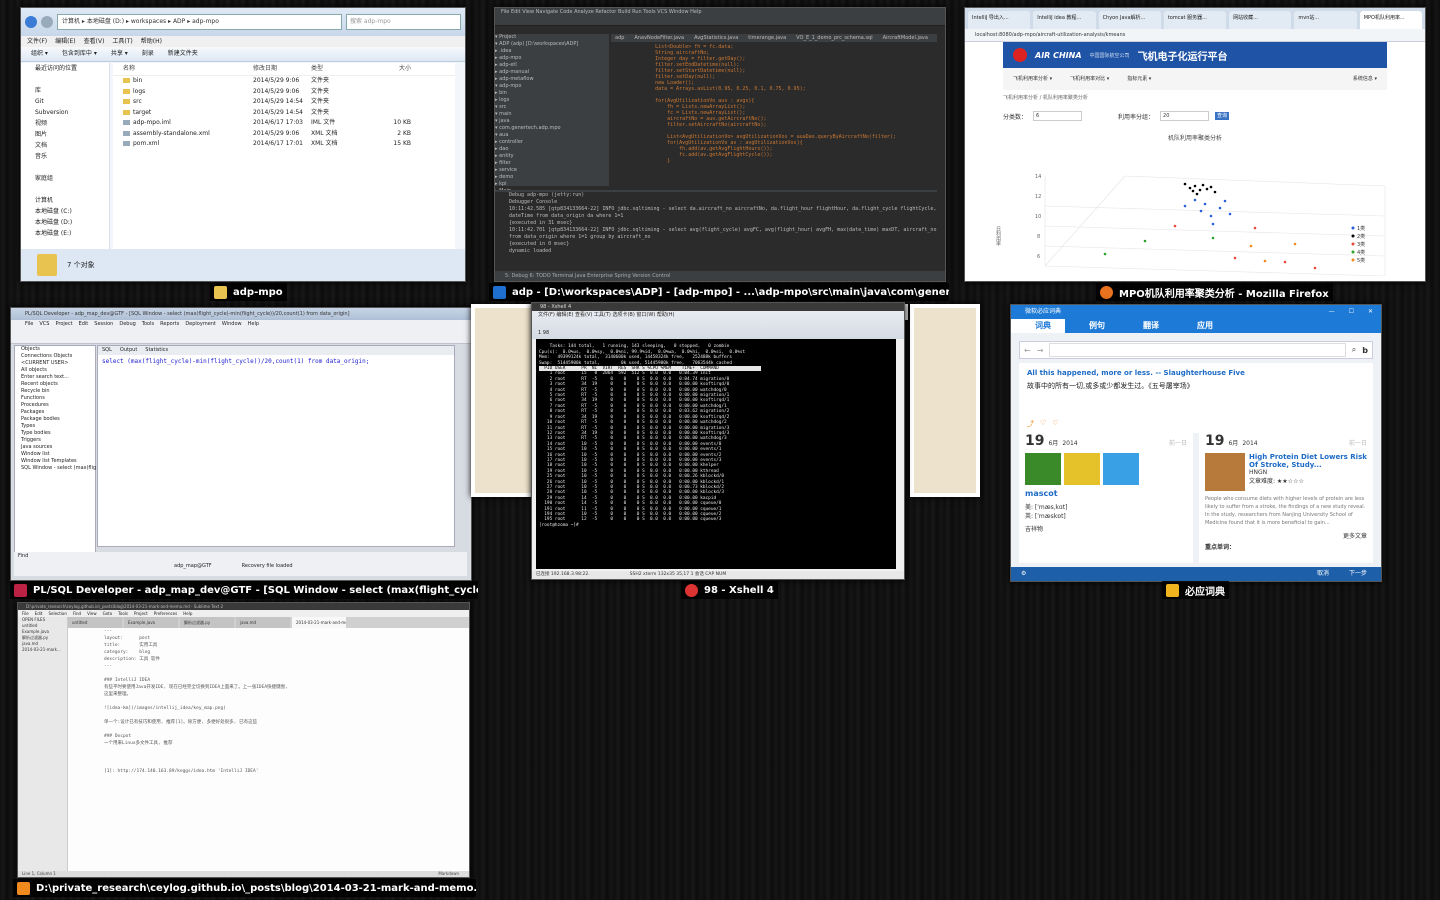 The image size is (1440, 900). What do you see at coordinates (55, 405) in the screenshot?
I see `object-browser-item: Procedures` at bounding box center [55, 405].